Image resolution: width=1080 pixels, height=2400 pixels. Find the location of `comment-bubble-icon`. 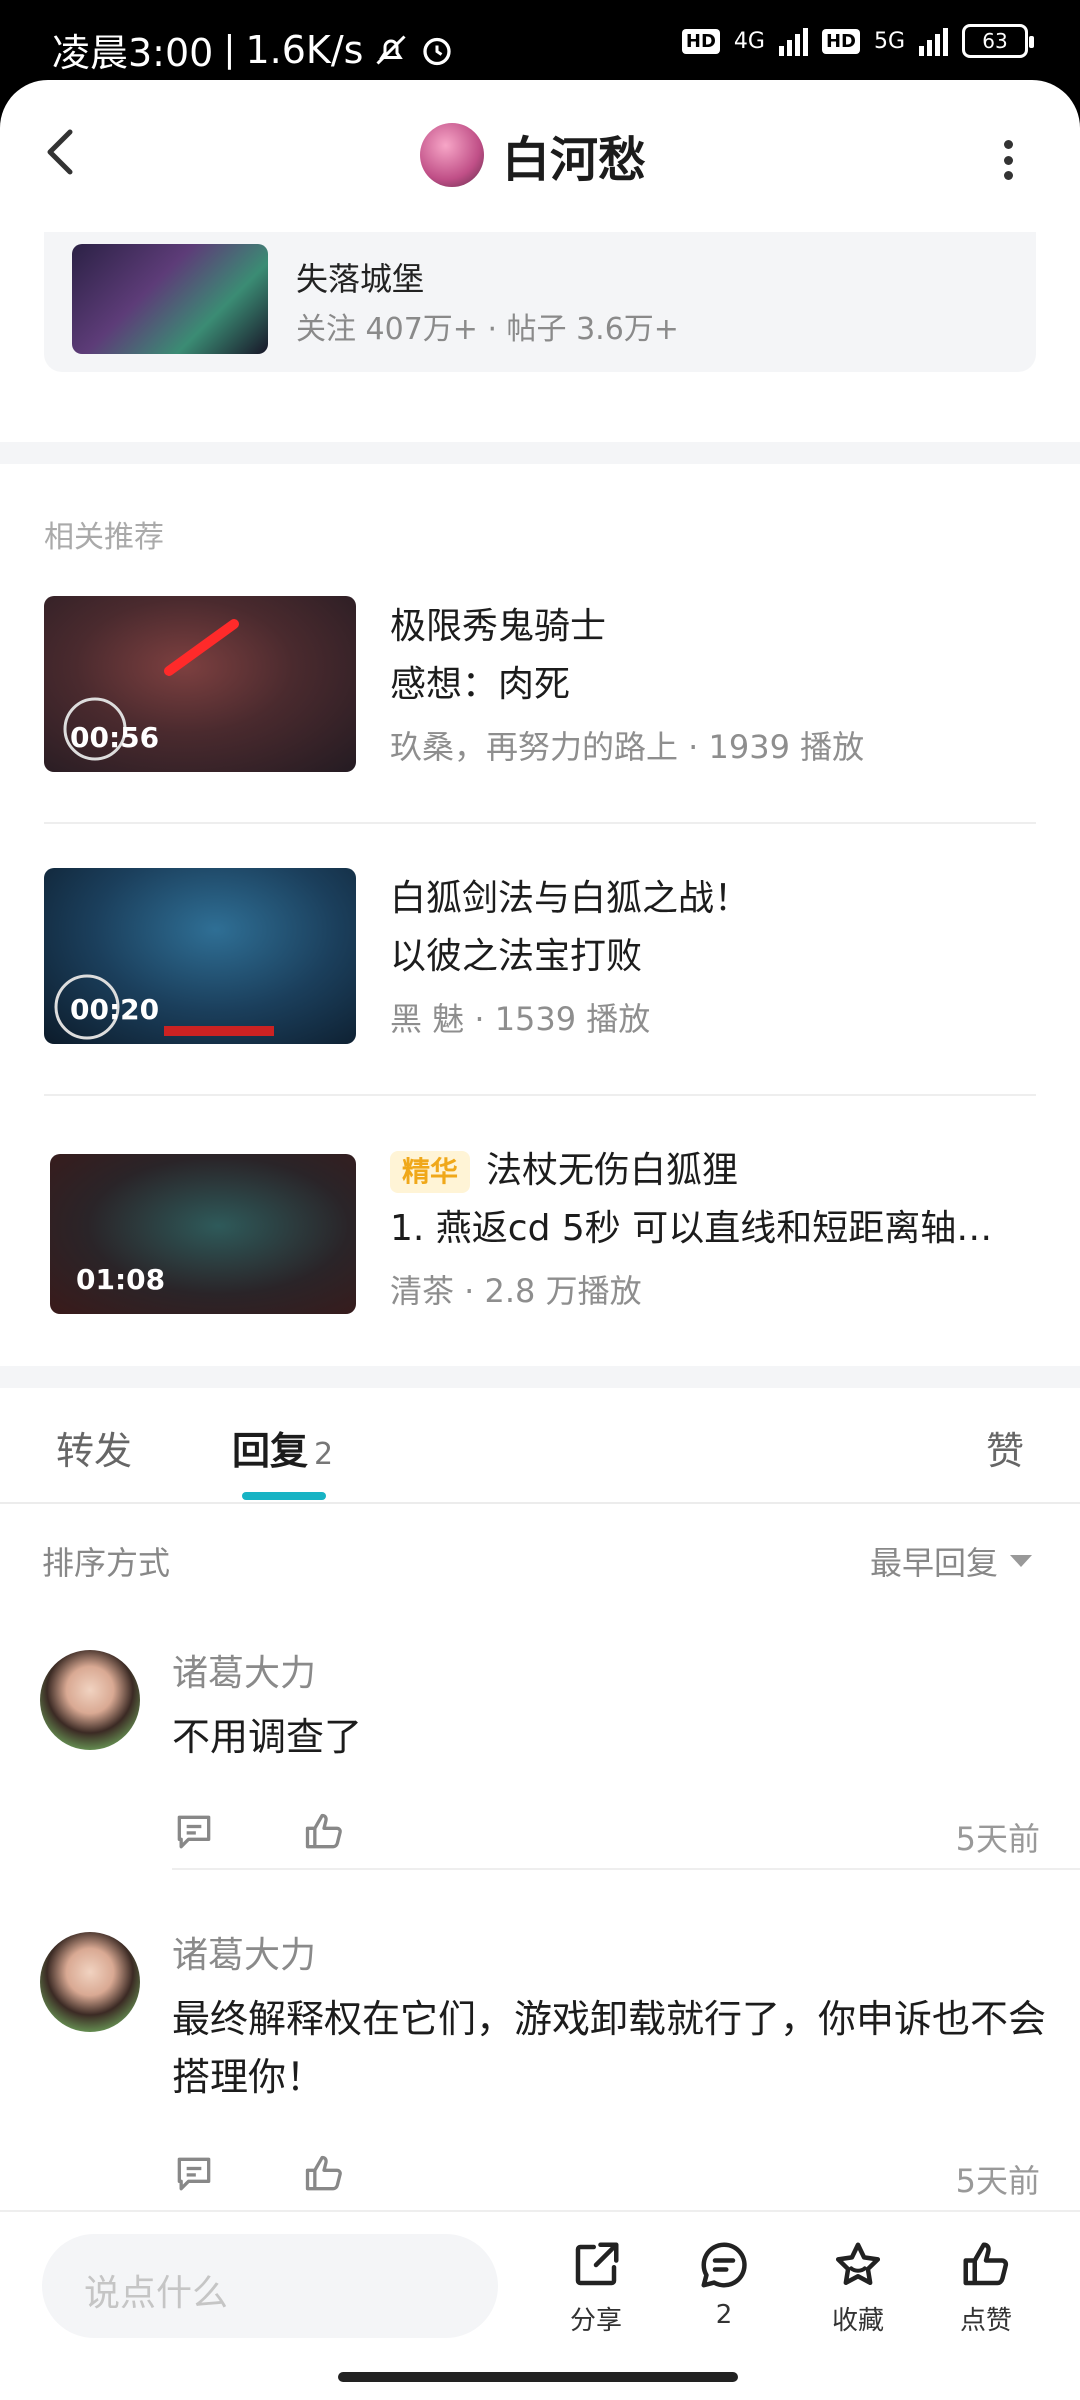

comment-bubble-icon is located at coordinates (724, 2265).